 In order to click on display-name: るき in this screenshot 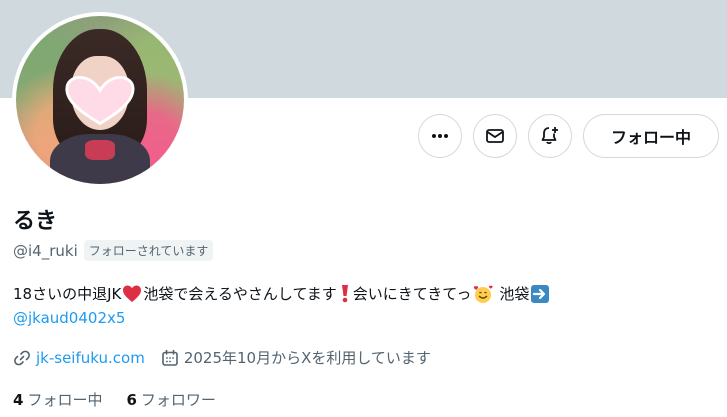, I will do `click(35, 221)`.